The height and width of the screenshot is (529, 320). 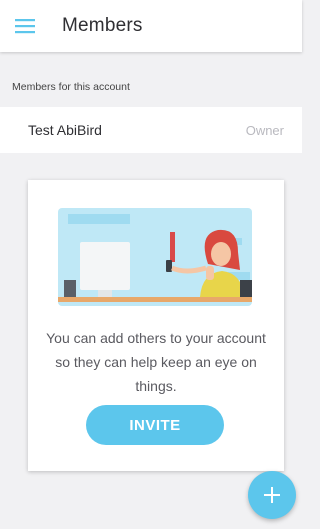 What do you see at coordinates (65, 130) in the screenshot?
I see `member-name: Test AbiBird` at bounding box center [65, 130].